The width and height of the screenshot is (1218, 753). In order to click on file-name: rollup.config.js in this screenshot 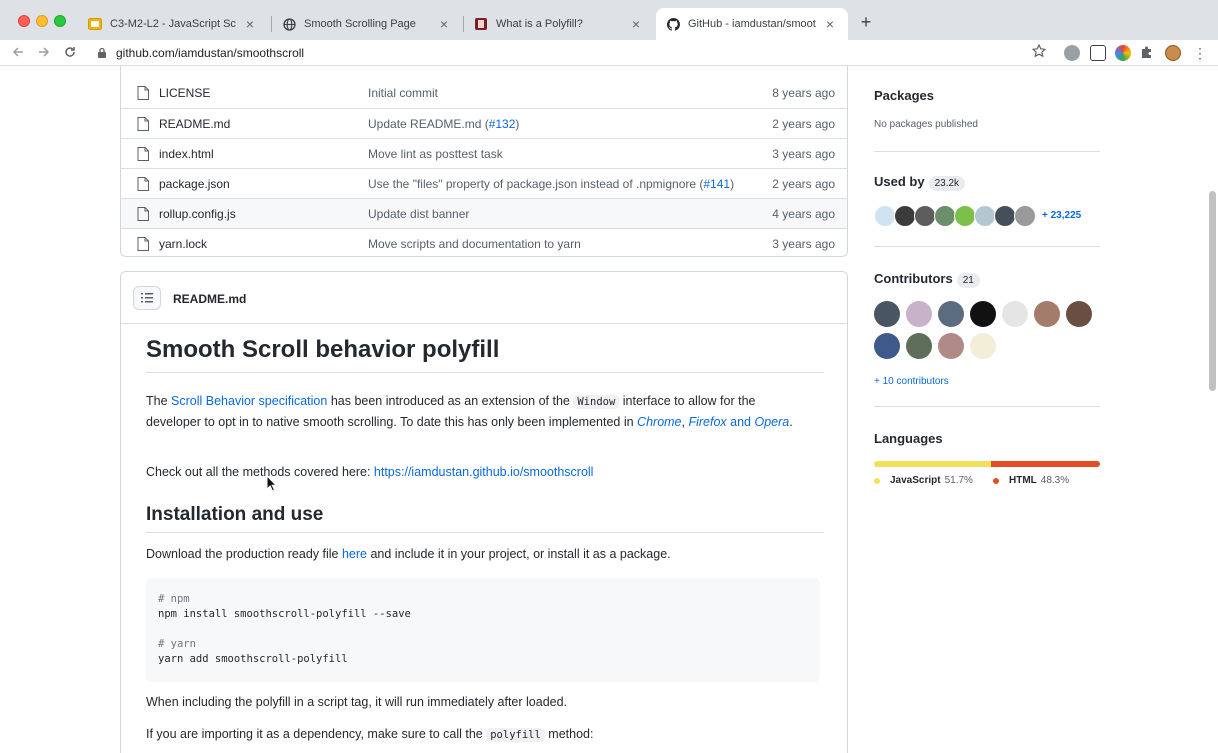, I will do `click(197, 214)`.